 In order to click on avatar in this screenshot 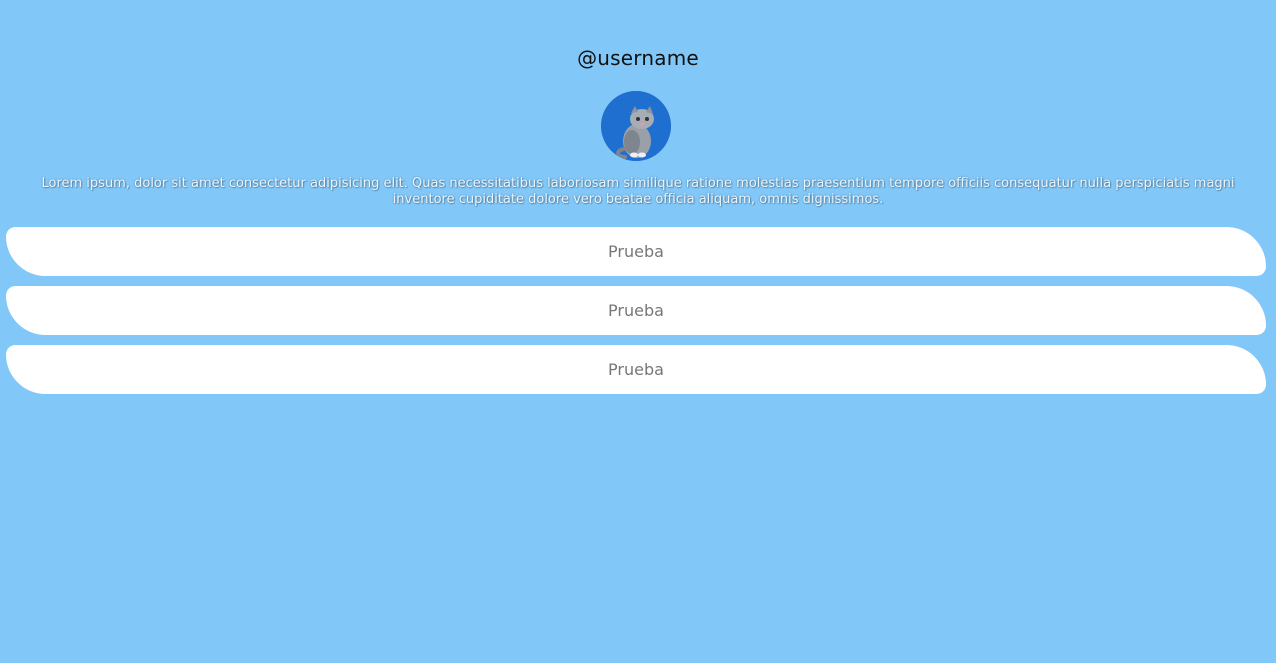, I will do `click(636, 126)`.